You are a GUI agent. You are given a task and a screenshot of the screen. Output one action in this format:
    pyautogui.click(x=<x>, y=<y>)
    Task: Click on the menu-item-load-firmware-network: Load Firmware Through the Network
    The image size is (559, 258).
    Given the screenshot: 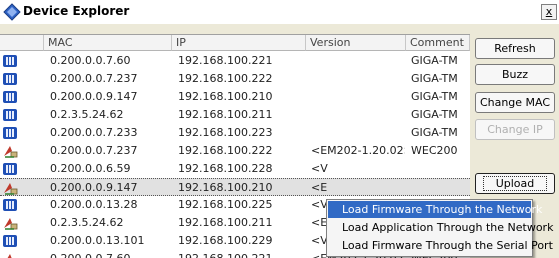 What is the action you would take?
    pyautogui.click(x=435, y=209)
    